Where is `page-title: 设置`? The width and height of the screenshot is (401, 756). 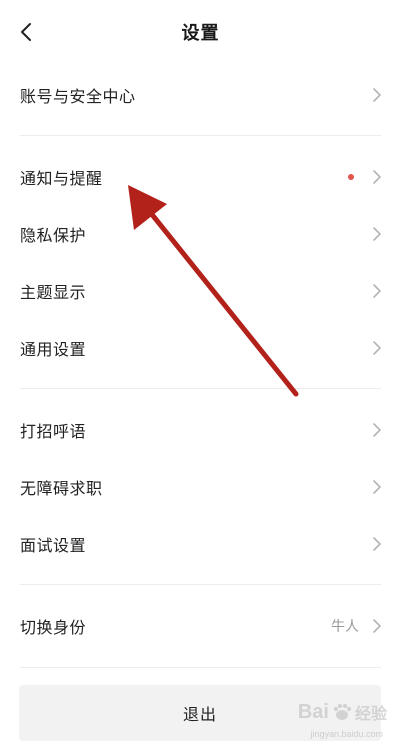 page-title: 设置 is located at coordinates (200, 33).